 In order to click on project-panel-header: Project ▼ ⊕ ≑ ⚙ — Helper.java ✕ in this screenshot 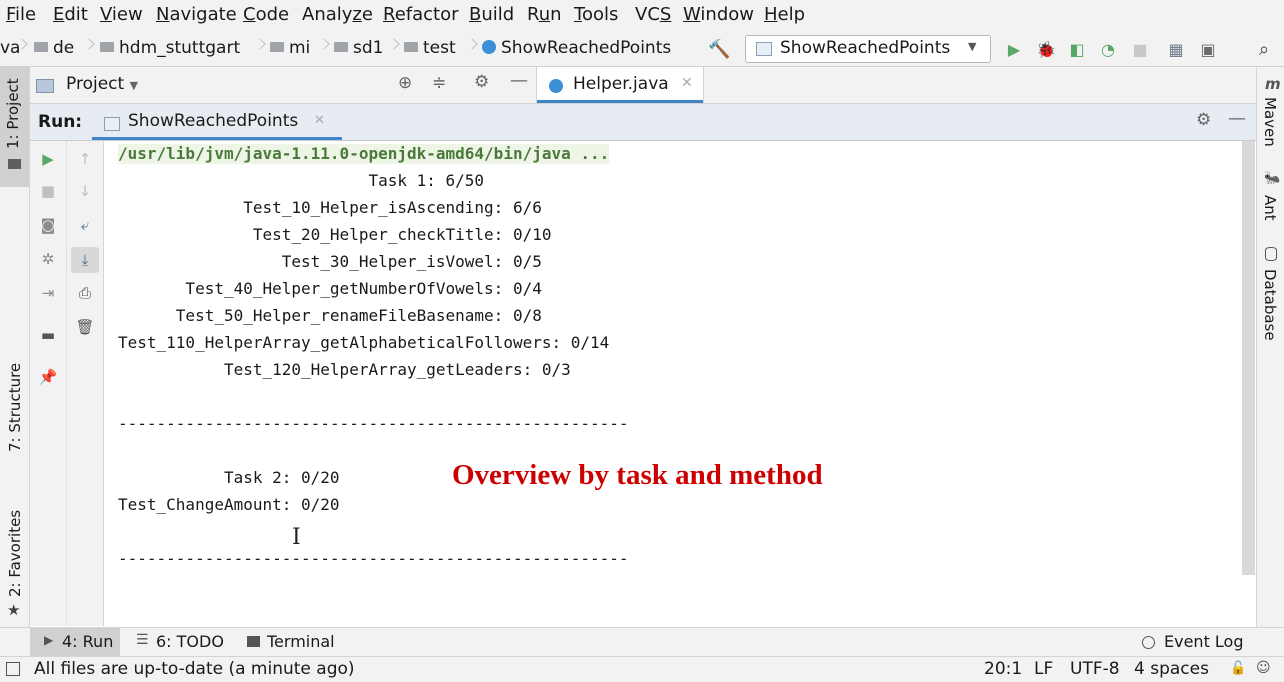, I will do `click(643, 85)`.